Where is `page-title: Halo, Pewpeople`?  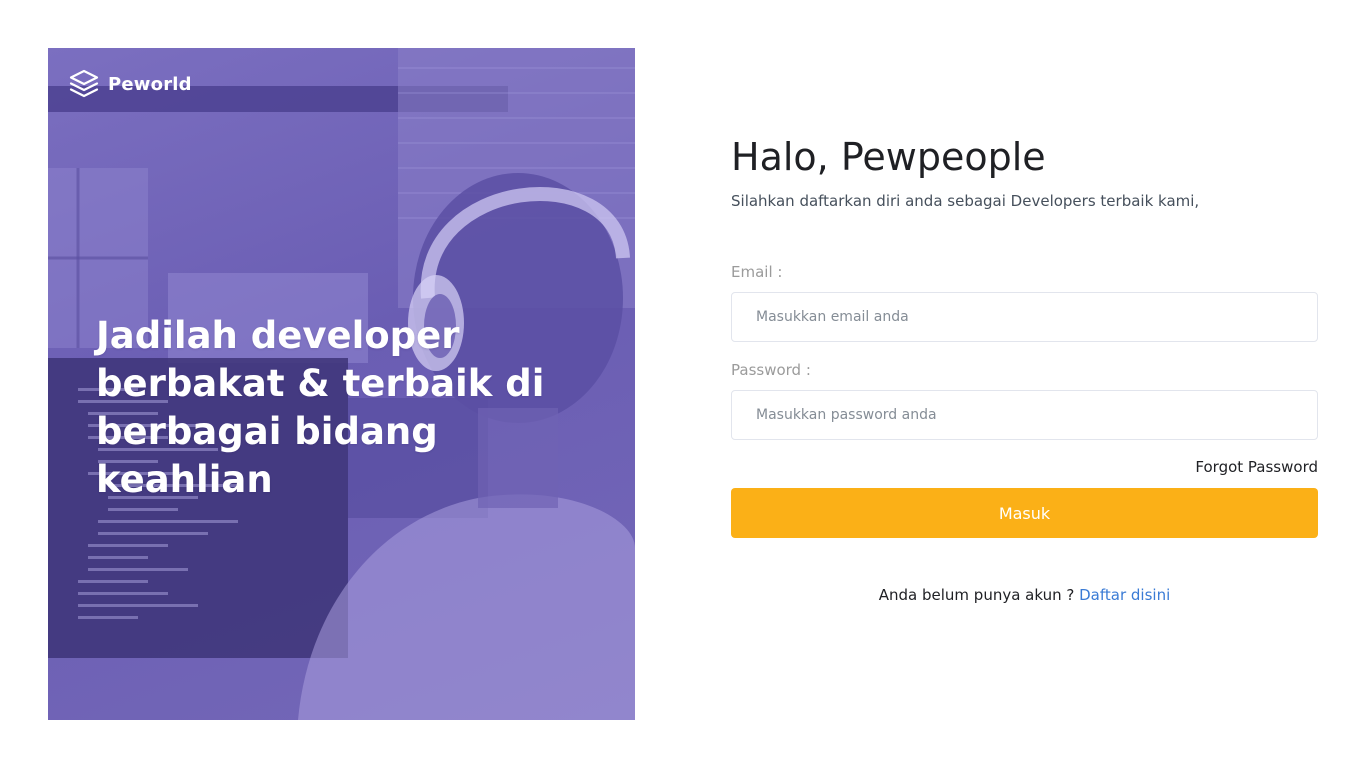
page-title: Halo, Pewpeople is located at coordinates (888, 157).